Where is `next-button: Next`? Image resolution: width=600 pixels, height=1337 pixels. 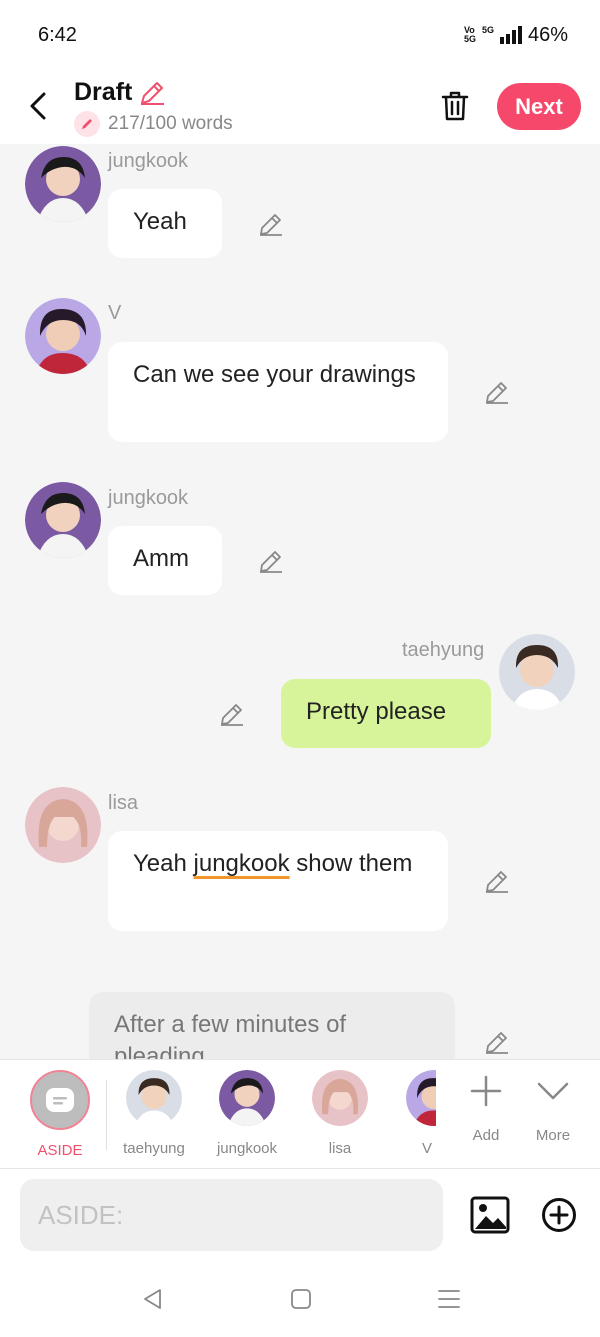
next-button: Next is located at coordinates (539, 106).